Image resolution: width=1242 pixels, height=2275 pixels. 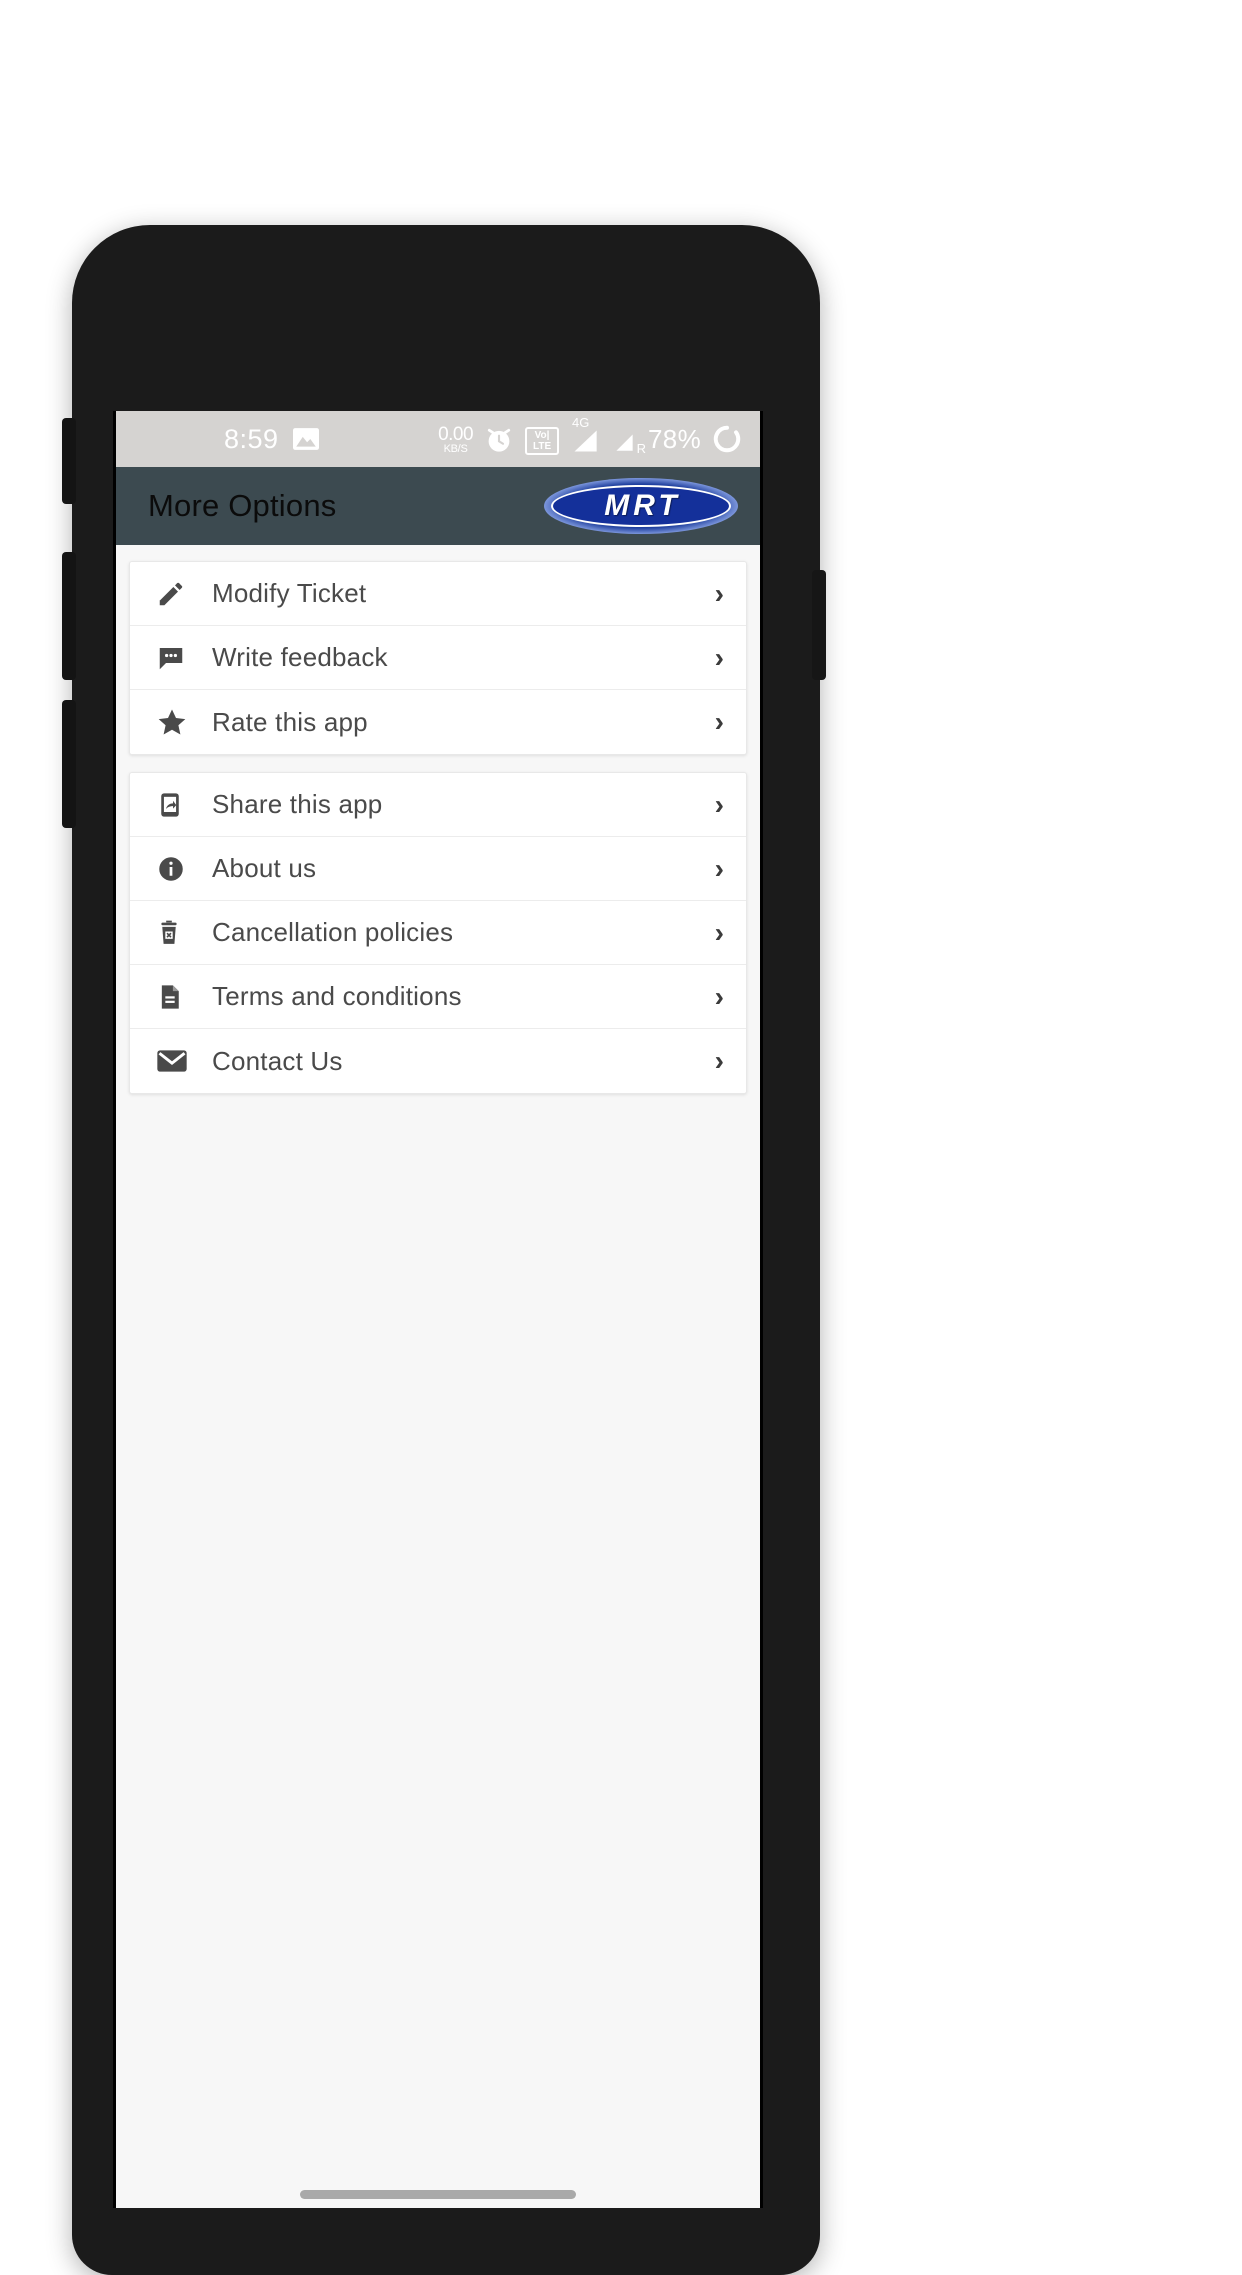 I want to click on menu-item-label: Cancellation policies, so click(x=333, y=932).